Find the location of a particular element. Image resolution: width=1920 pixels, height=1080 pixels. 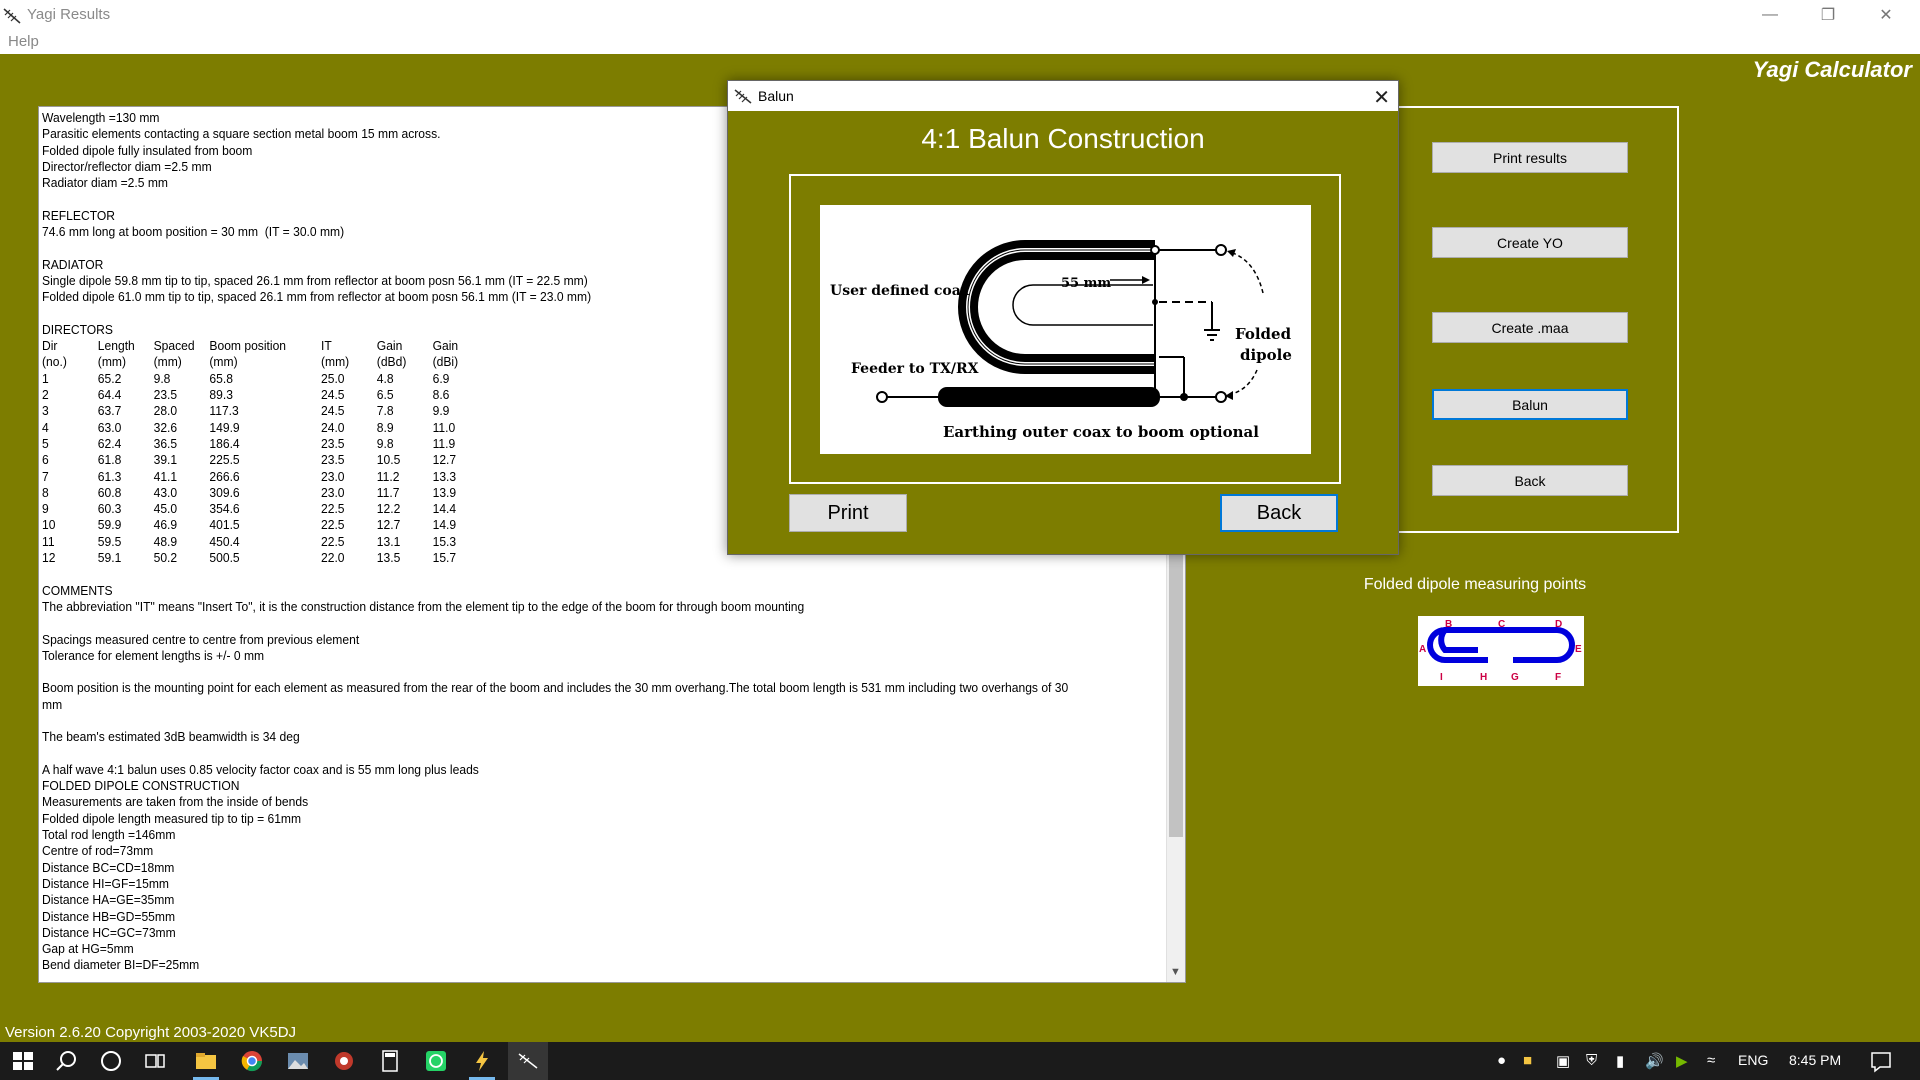

restore-button: ❐ is located at coordinates (1828, 15).